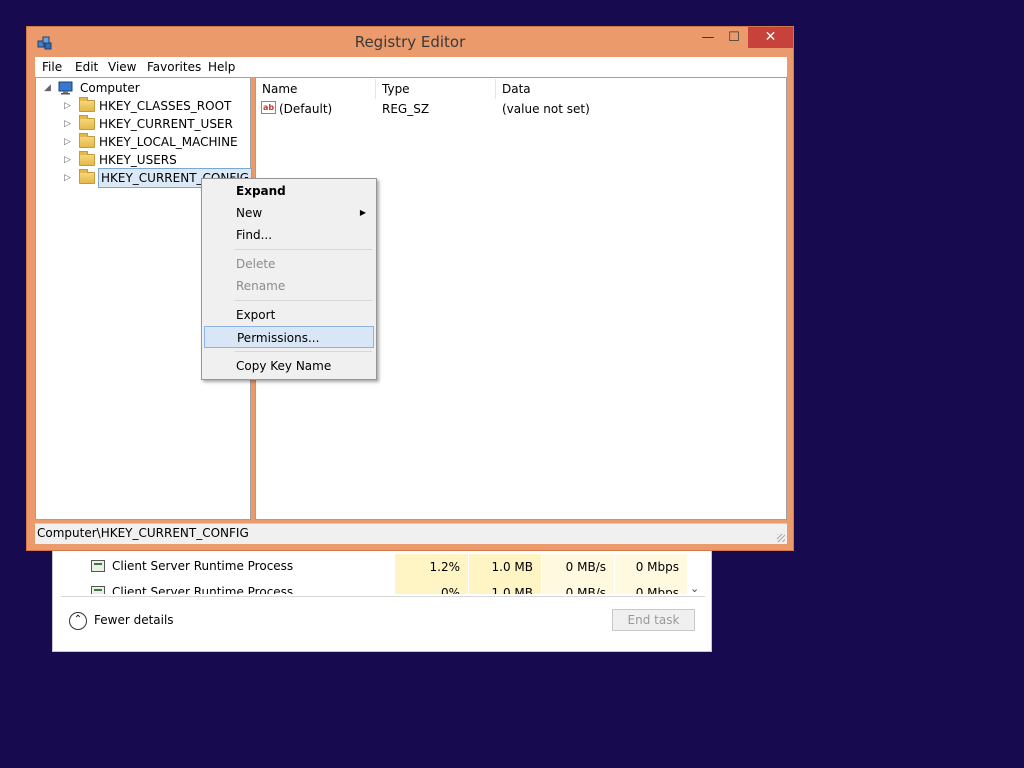 This screenshot has width=1024, height=768. I want to click on minimize-button: —, so click(708, 37).